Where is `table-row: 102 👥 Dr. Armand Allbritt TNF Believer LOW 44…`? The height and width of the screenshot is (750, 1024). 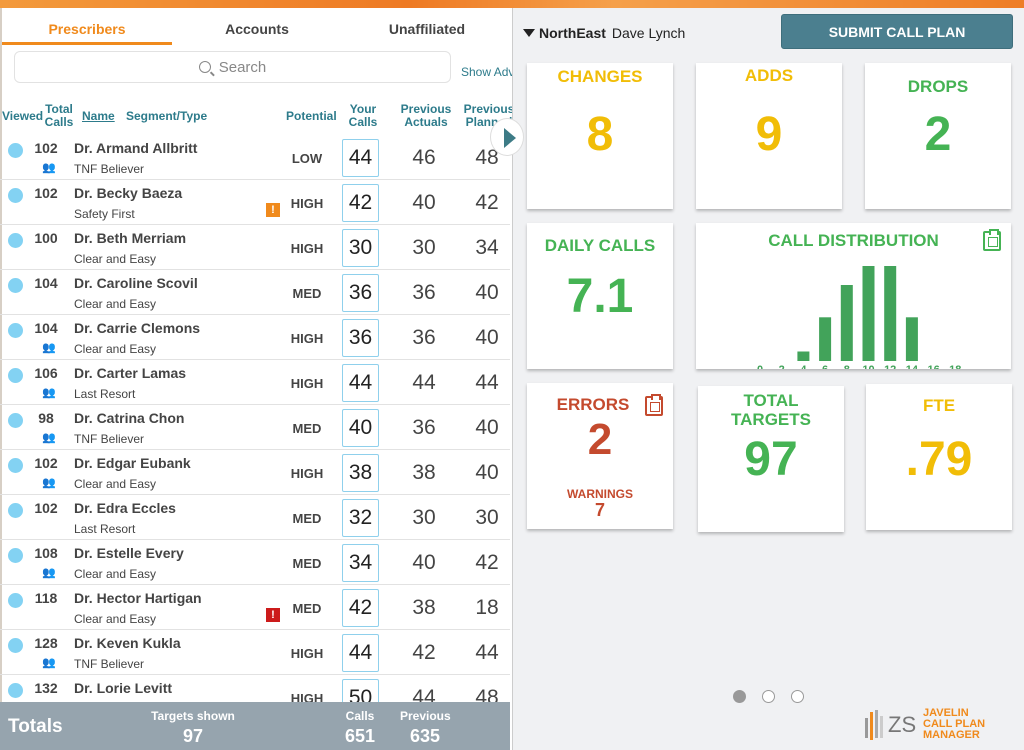
table-row: 102 👥 Dr. Armand Allbritt TNF Believer LOW 44… is located at coordinates (255, 157).